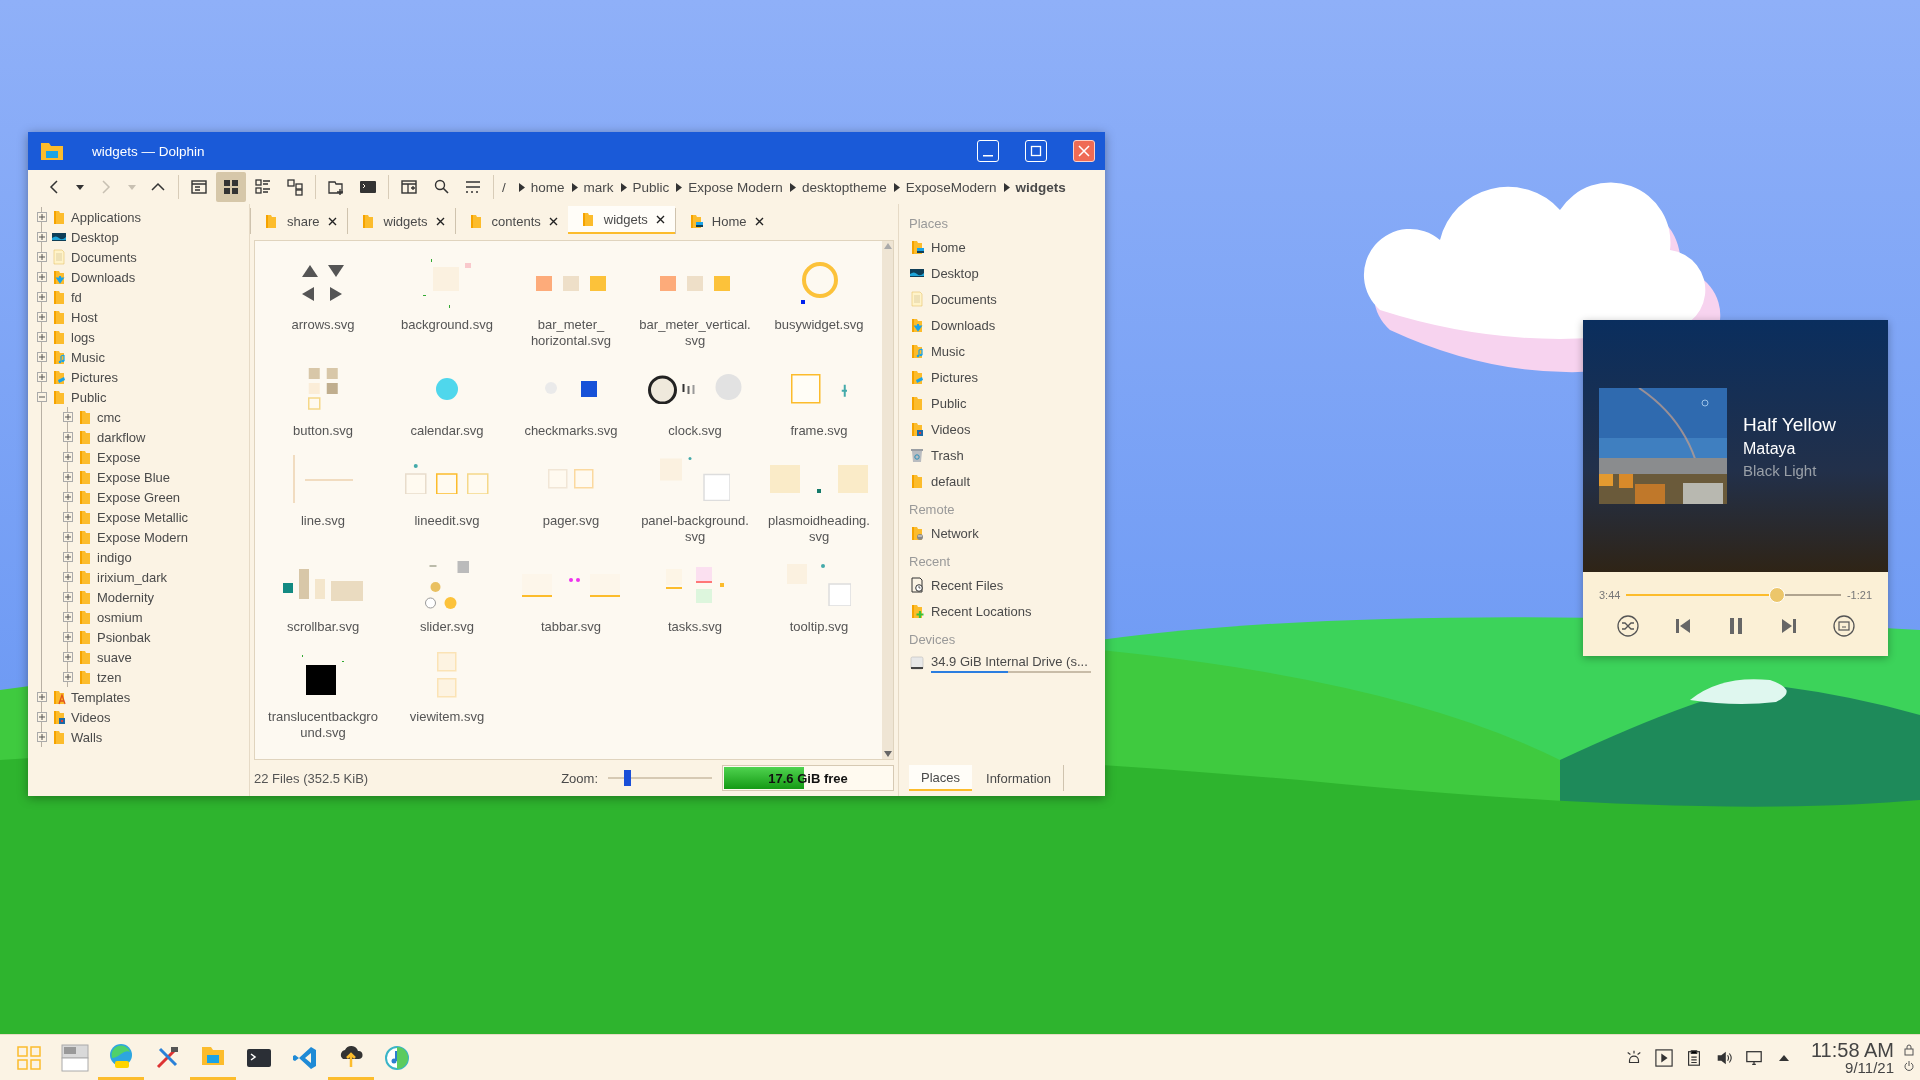 The width and height of the screenshot is (1920, 1080). Describe the element at coordinates (323, 431) in the screenshot. I see `file-name: button.svg` at that location.